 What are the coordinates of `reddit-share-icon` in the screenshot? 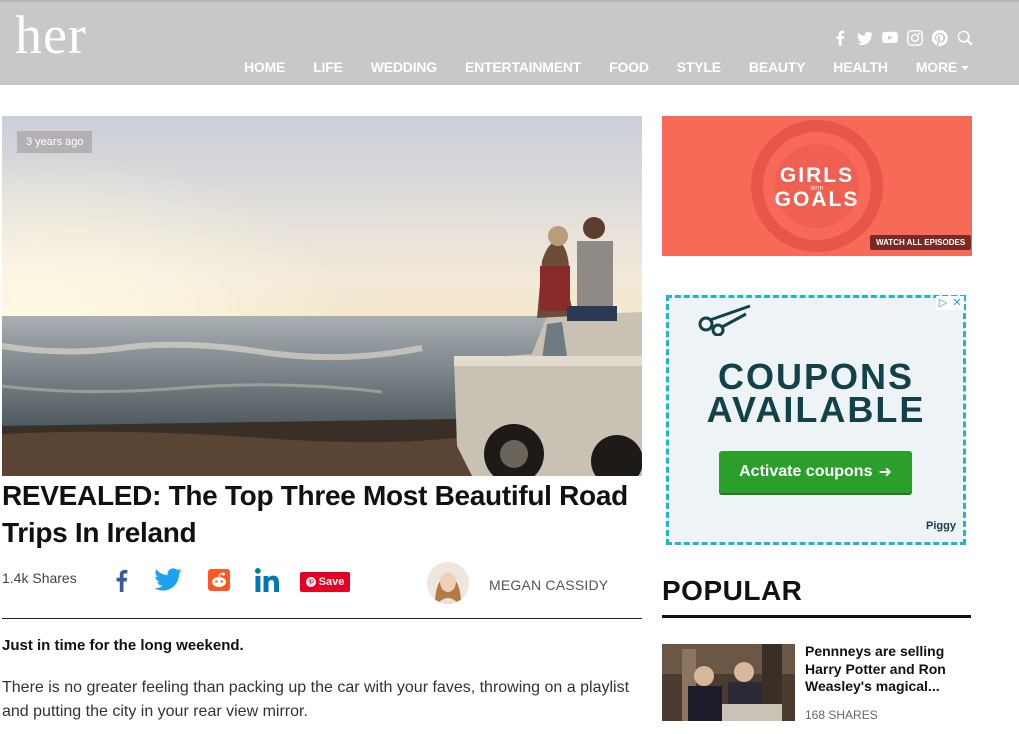 It's located at (219, 582).